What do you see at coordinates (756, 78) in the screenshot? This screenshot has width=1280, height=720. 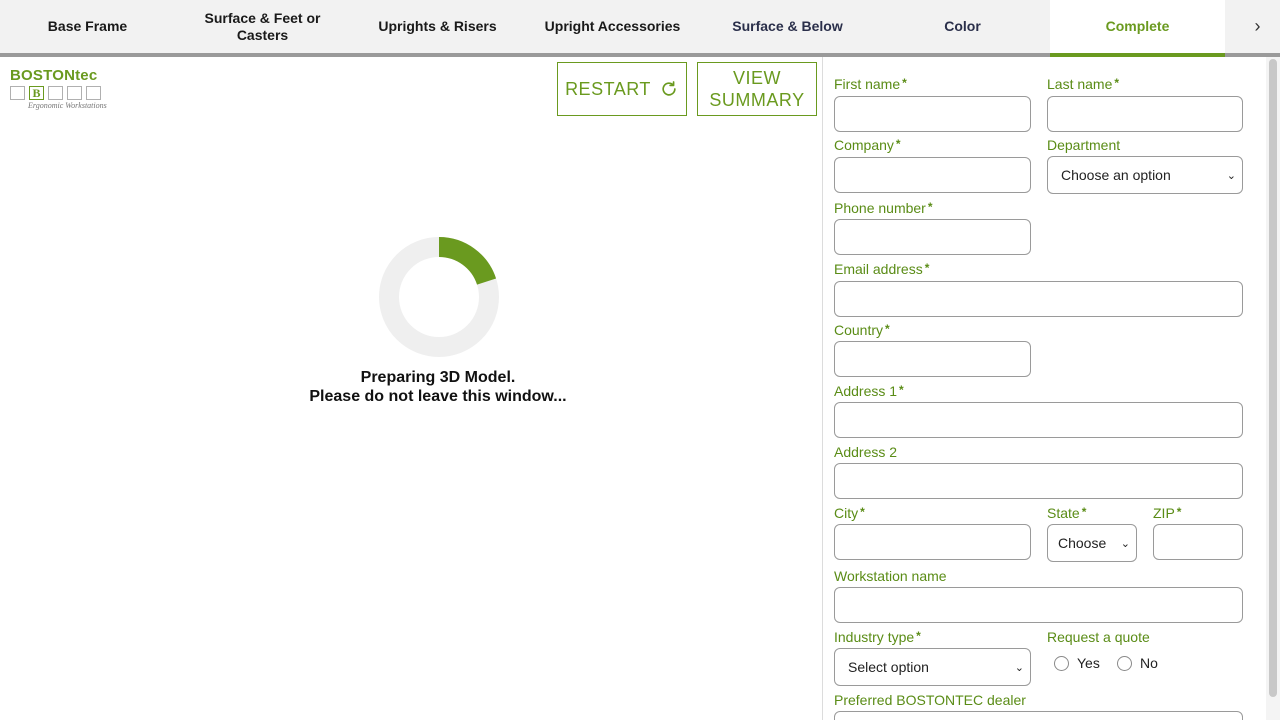 I see `view-summary-line1: VIEW` at bounding box center [756, 78].